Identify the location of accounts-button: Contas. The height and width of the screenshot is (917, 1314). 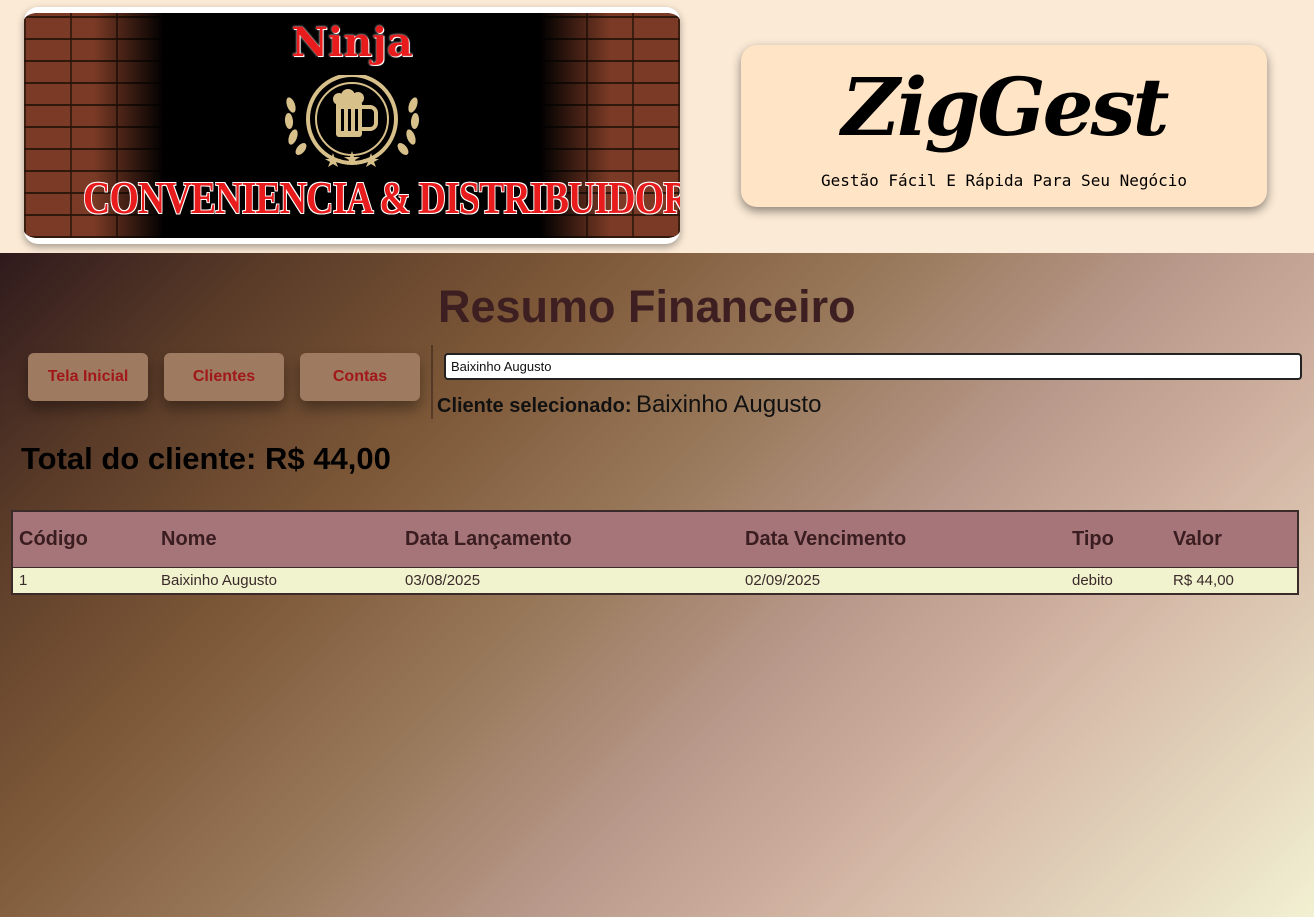
(360, 377).